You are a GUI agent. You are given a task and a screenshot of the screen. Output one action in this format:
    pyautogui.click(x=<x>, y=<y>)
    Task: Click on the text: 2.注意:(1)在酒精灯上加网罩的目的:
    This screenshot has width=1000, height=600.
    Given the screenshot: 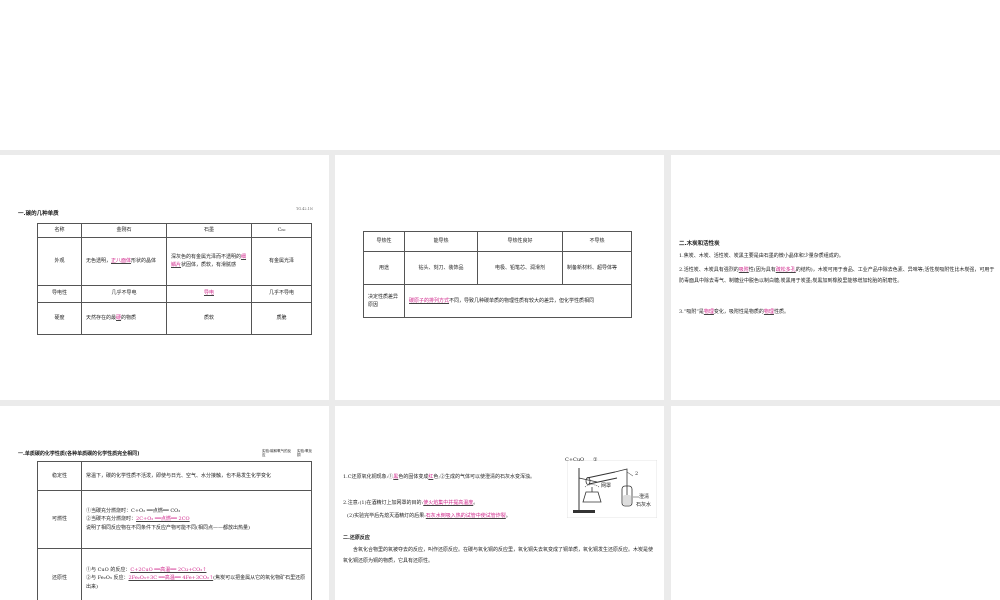 What is the action you would take?
    pyautogui.click(x=383, y=503)
    